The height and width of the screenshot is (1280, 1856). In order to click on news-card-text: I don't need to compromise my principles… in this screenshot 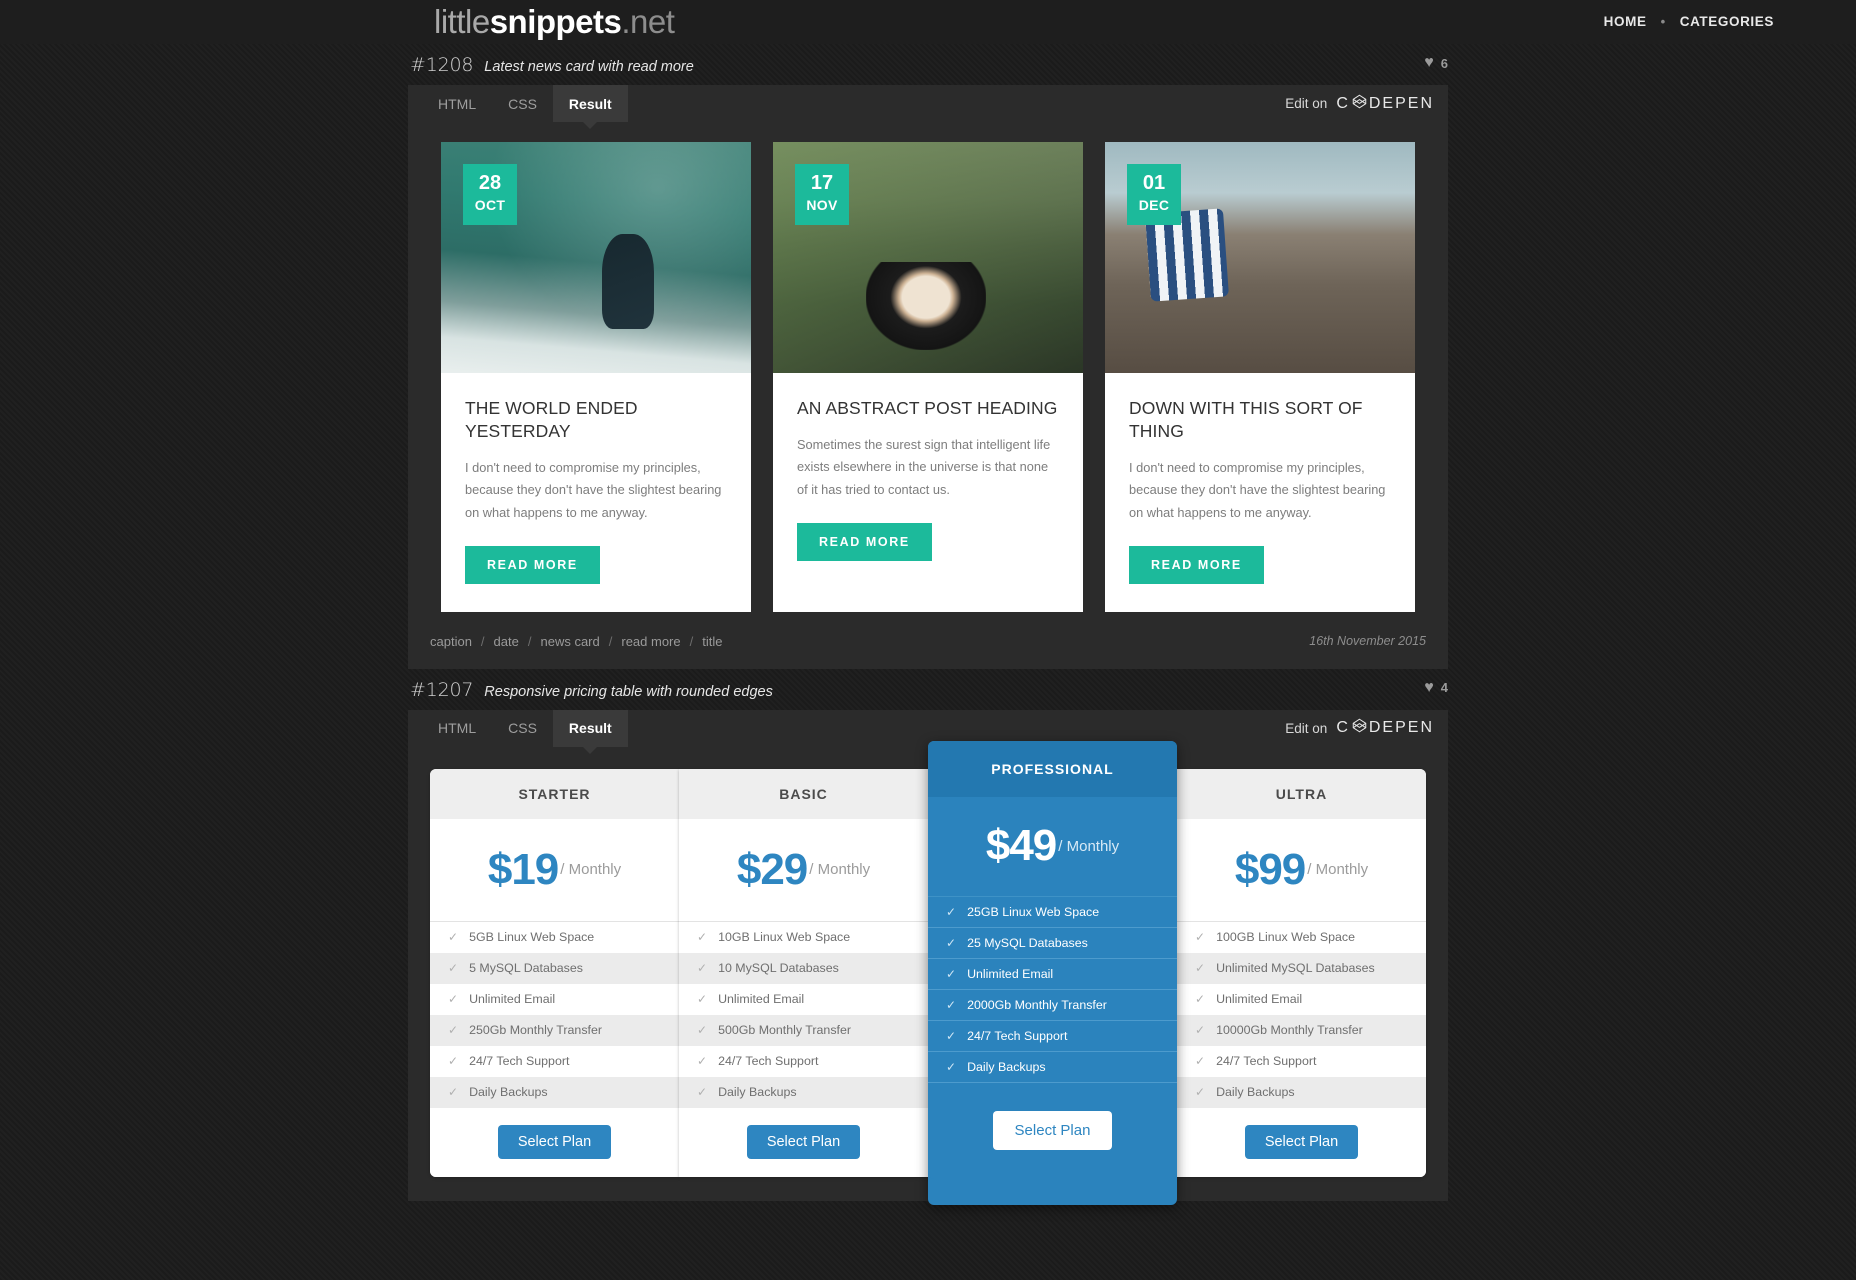, I will do `click(1257, 490)`.